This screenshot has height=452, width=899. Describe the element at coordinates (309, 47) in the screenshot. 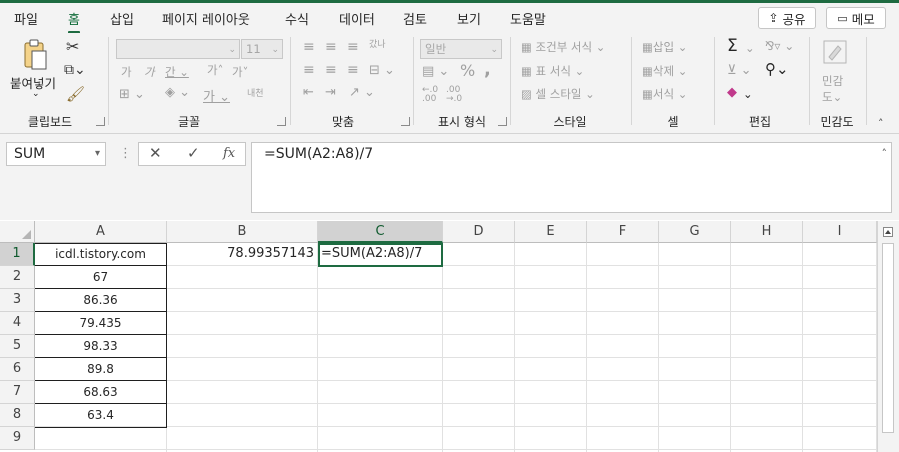

I see `align-top-icon: ≡` at that location.